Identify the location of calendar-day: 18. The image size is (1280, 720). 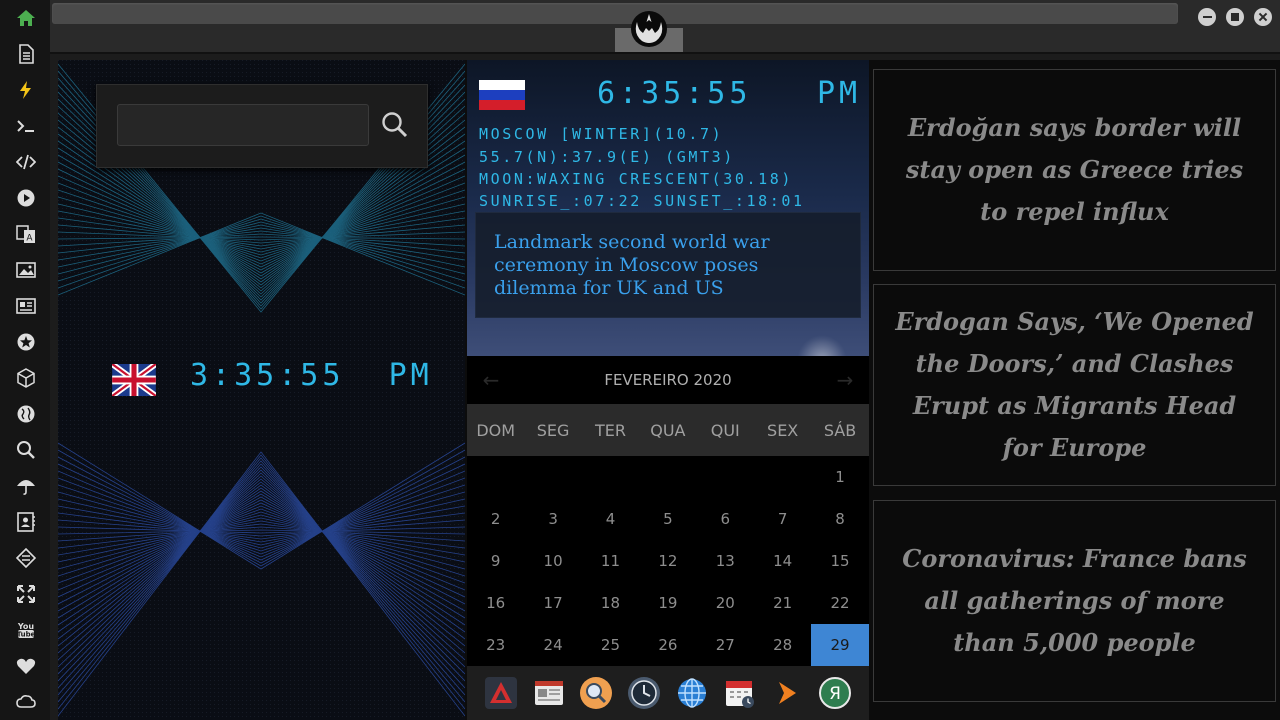
(610, 603).